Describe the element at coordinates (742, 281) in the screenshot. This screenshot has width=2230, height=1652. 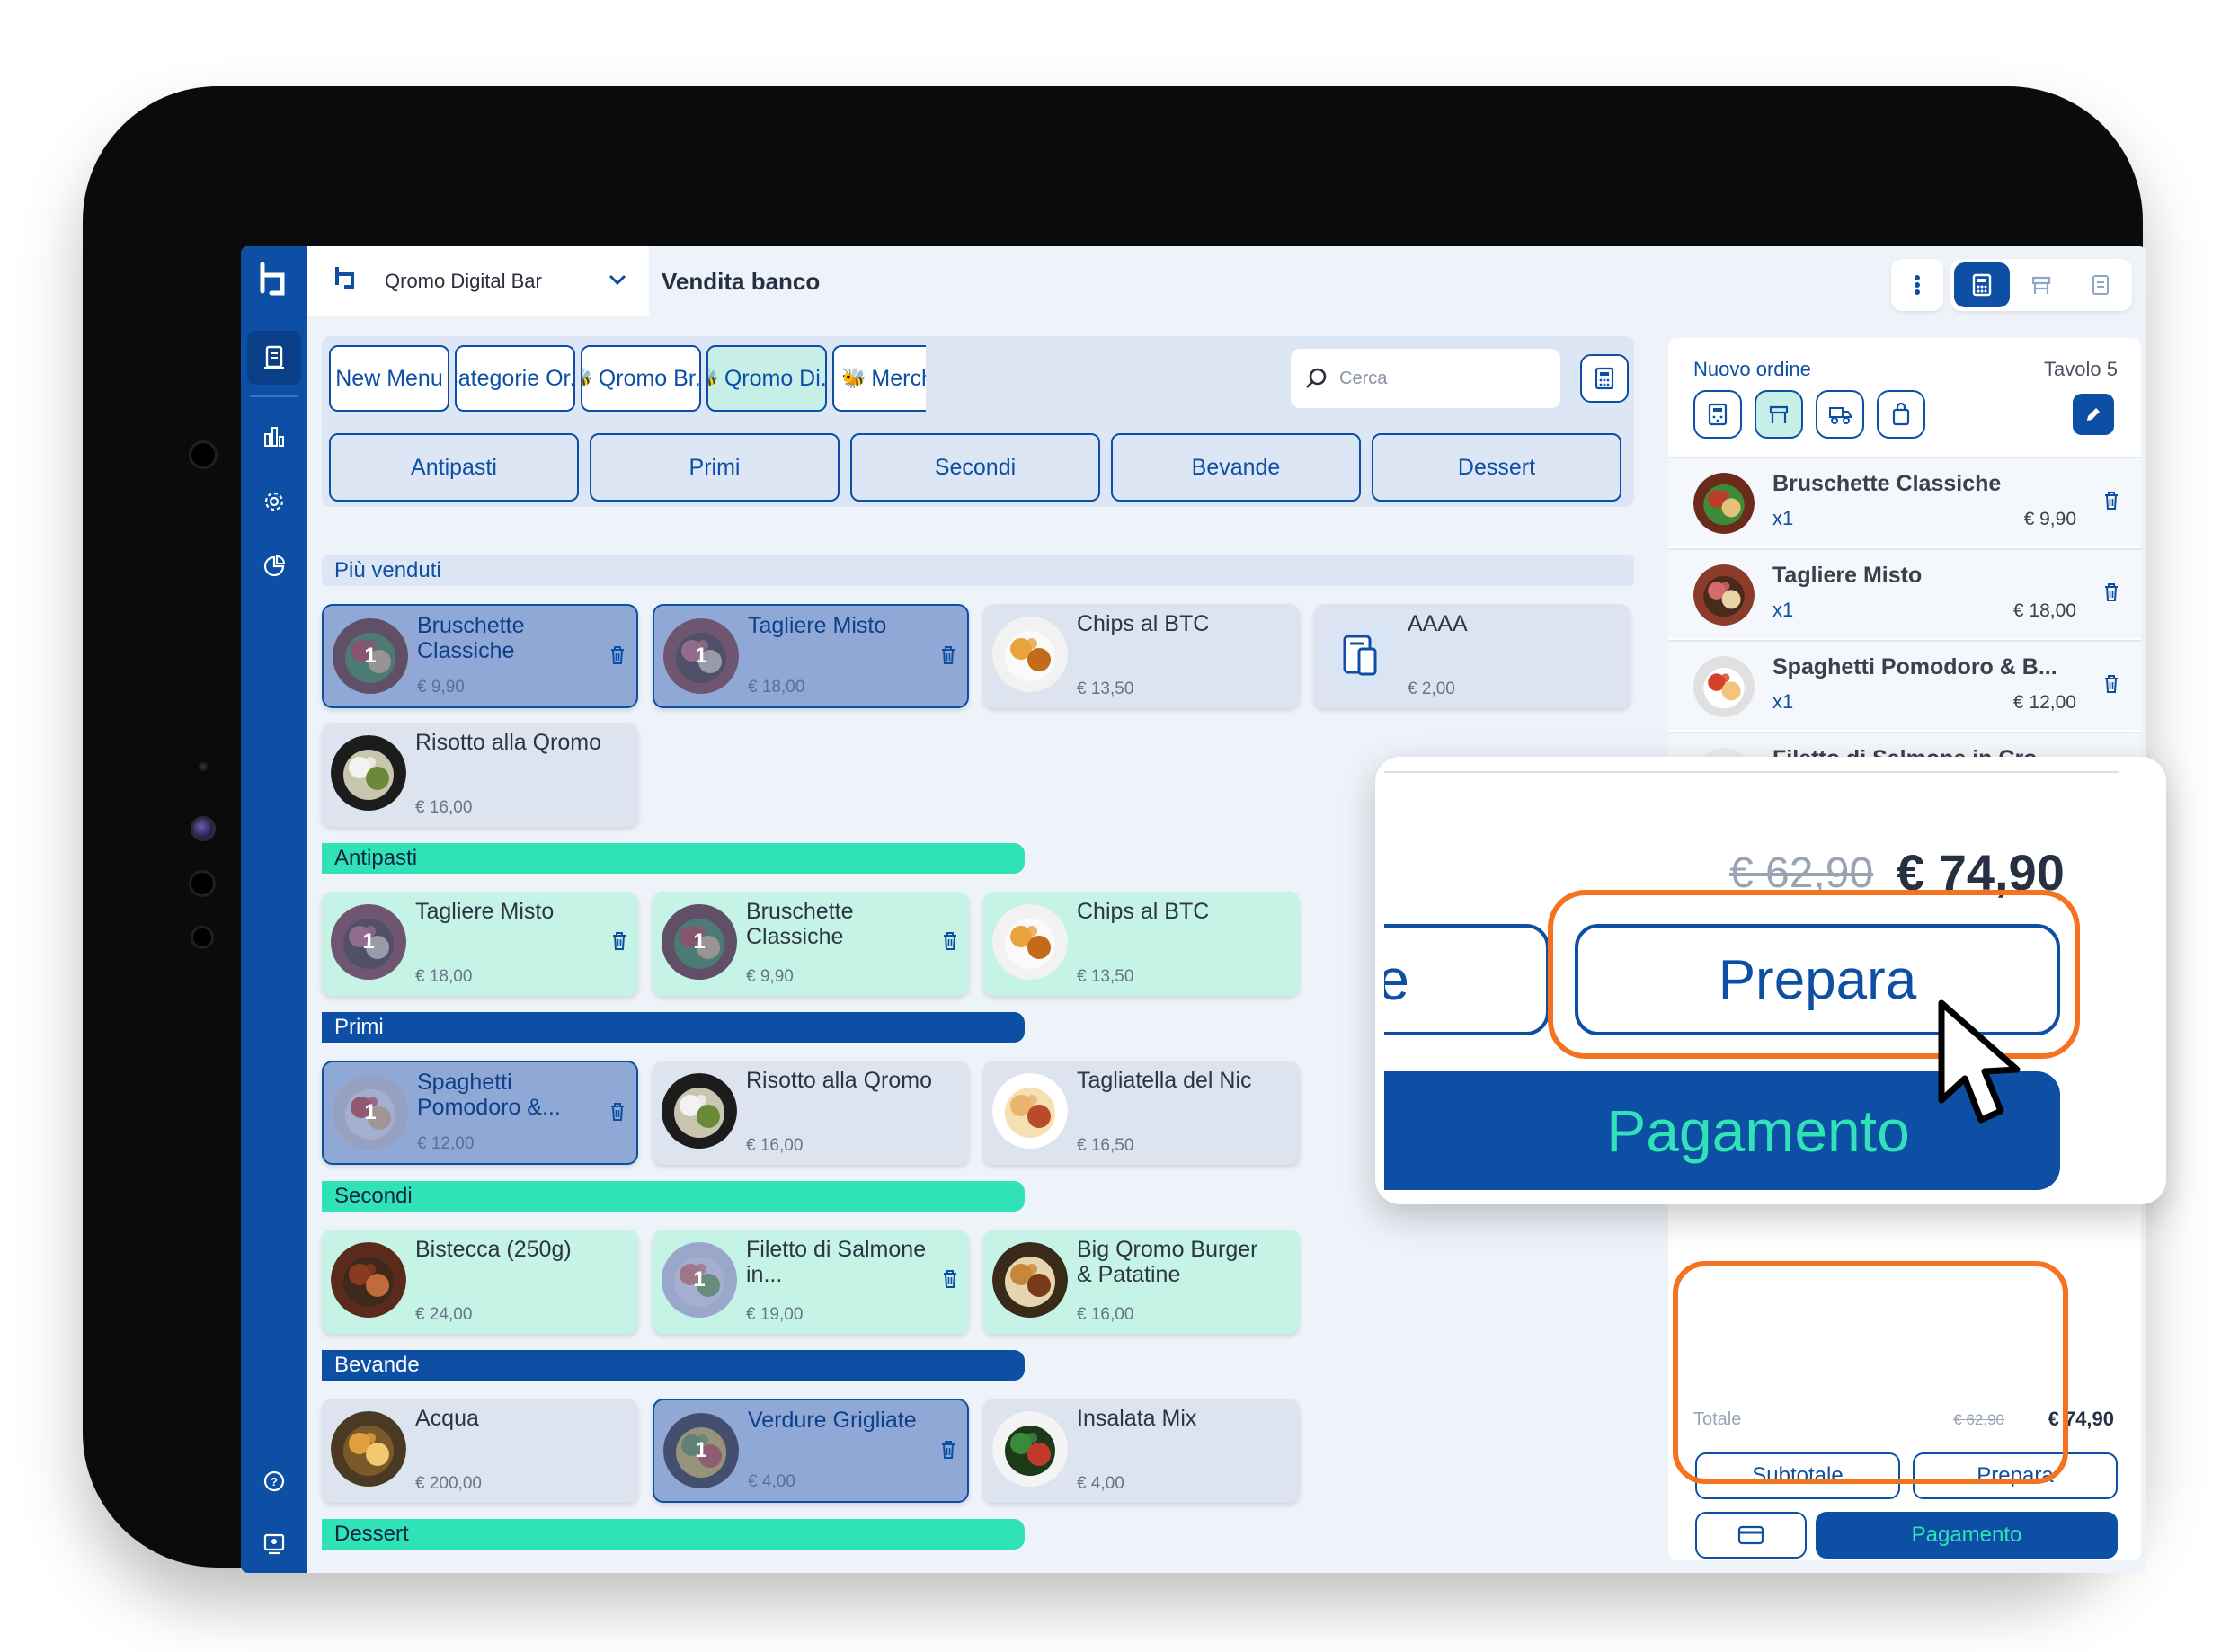
I see `page-title: Vendita banco` at that location.